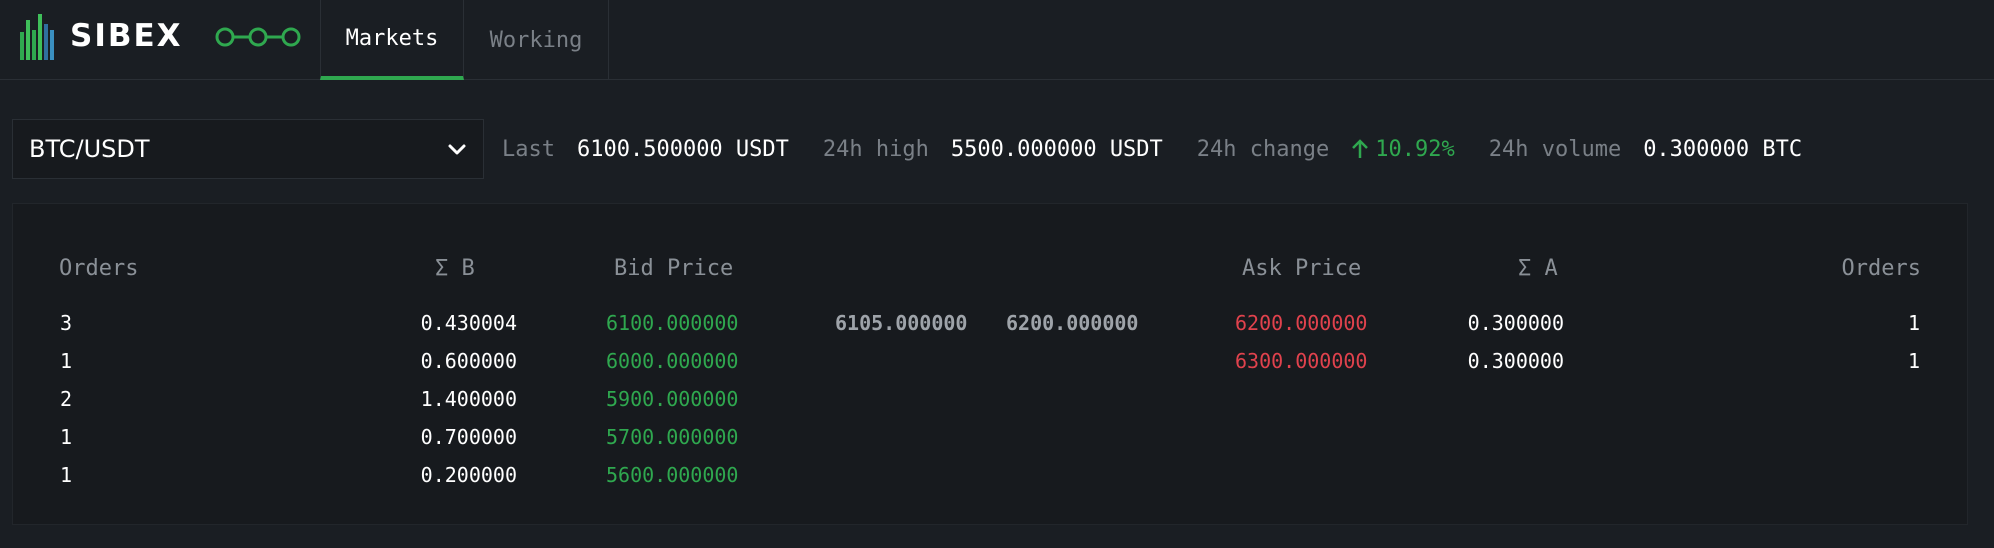 The width and height of the screenshot is (1994, 548). I want to click on bid-price: 5900.000000, so click(672, 399).